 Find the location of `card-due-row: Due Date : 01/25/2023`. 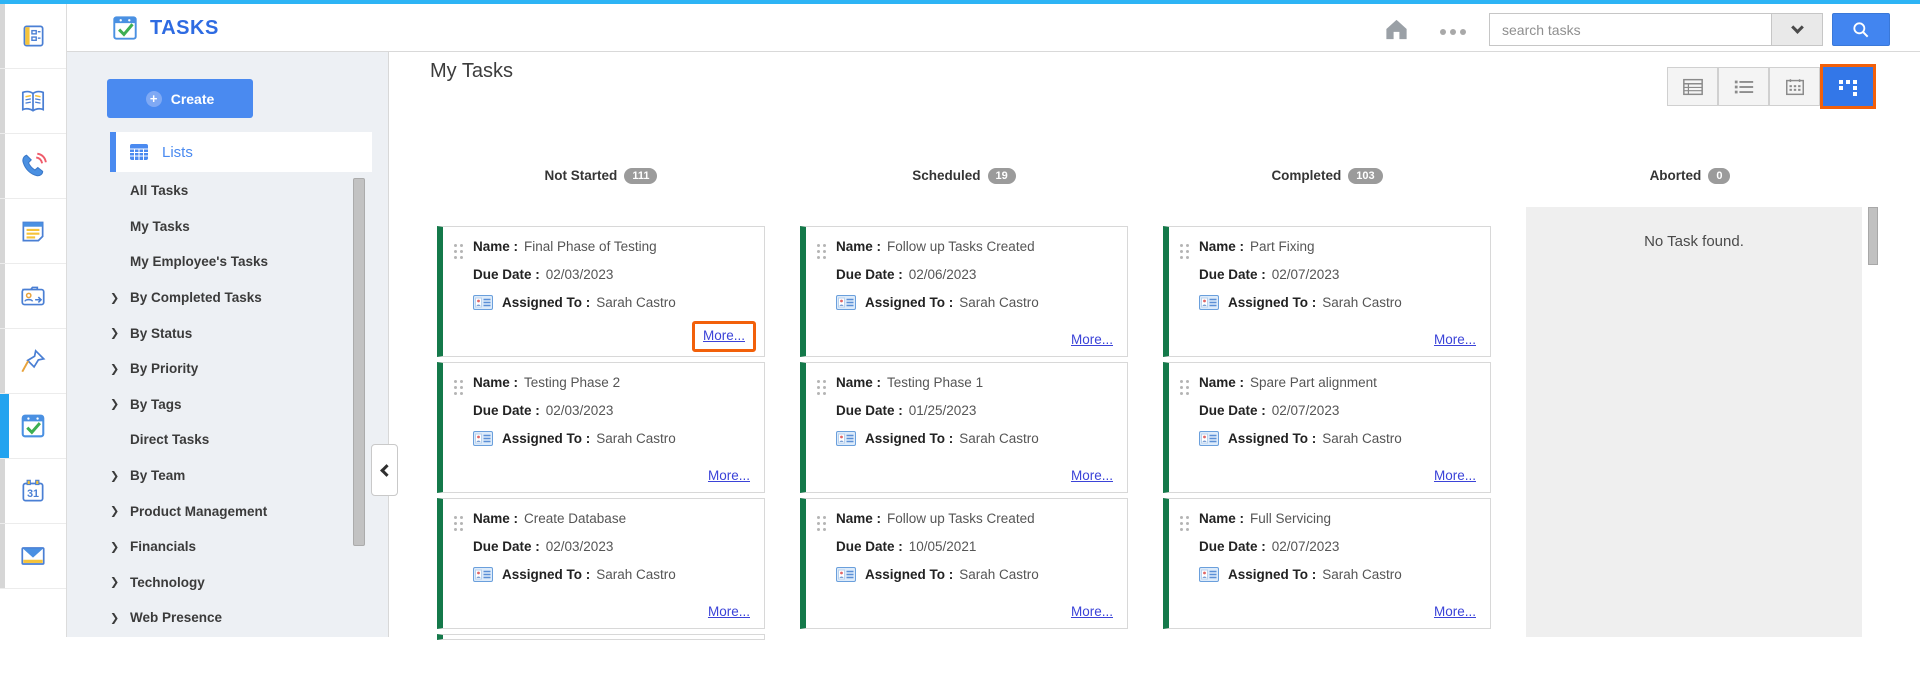

card-due-row: Due Date : 01/25/2023 is located at coordinates (906, 410).